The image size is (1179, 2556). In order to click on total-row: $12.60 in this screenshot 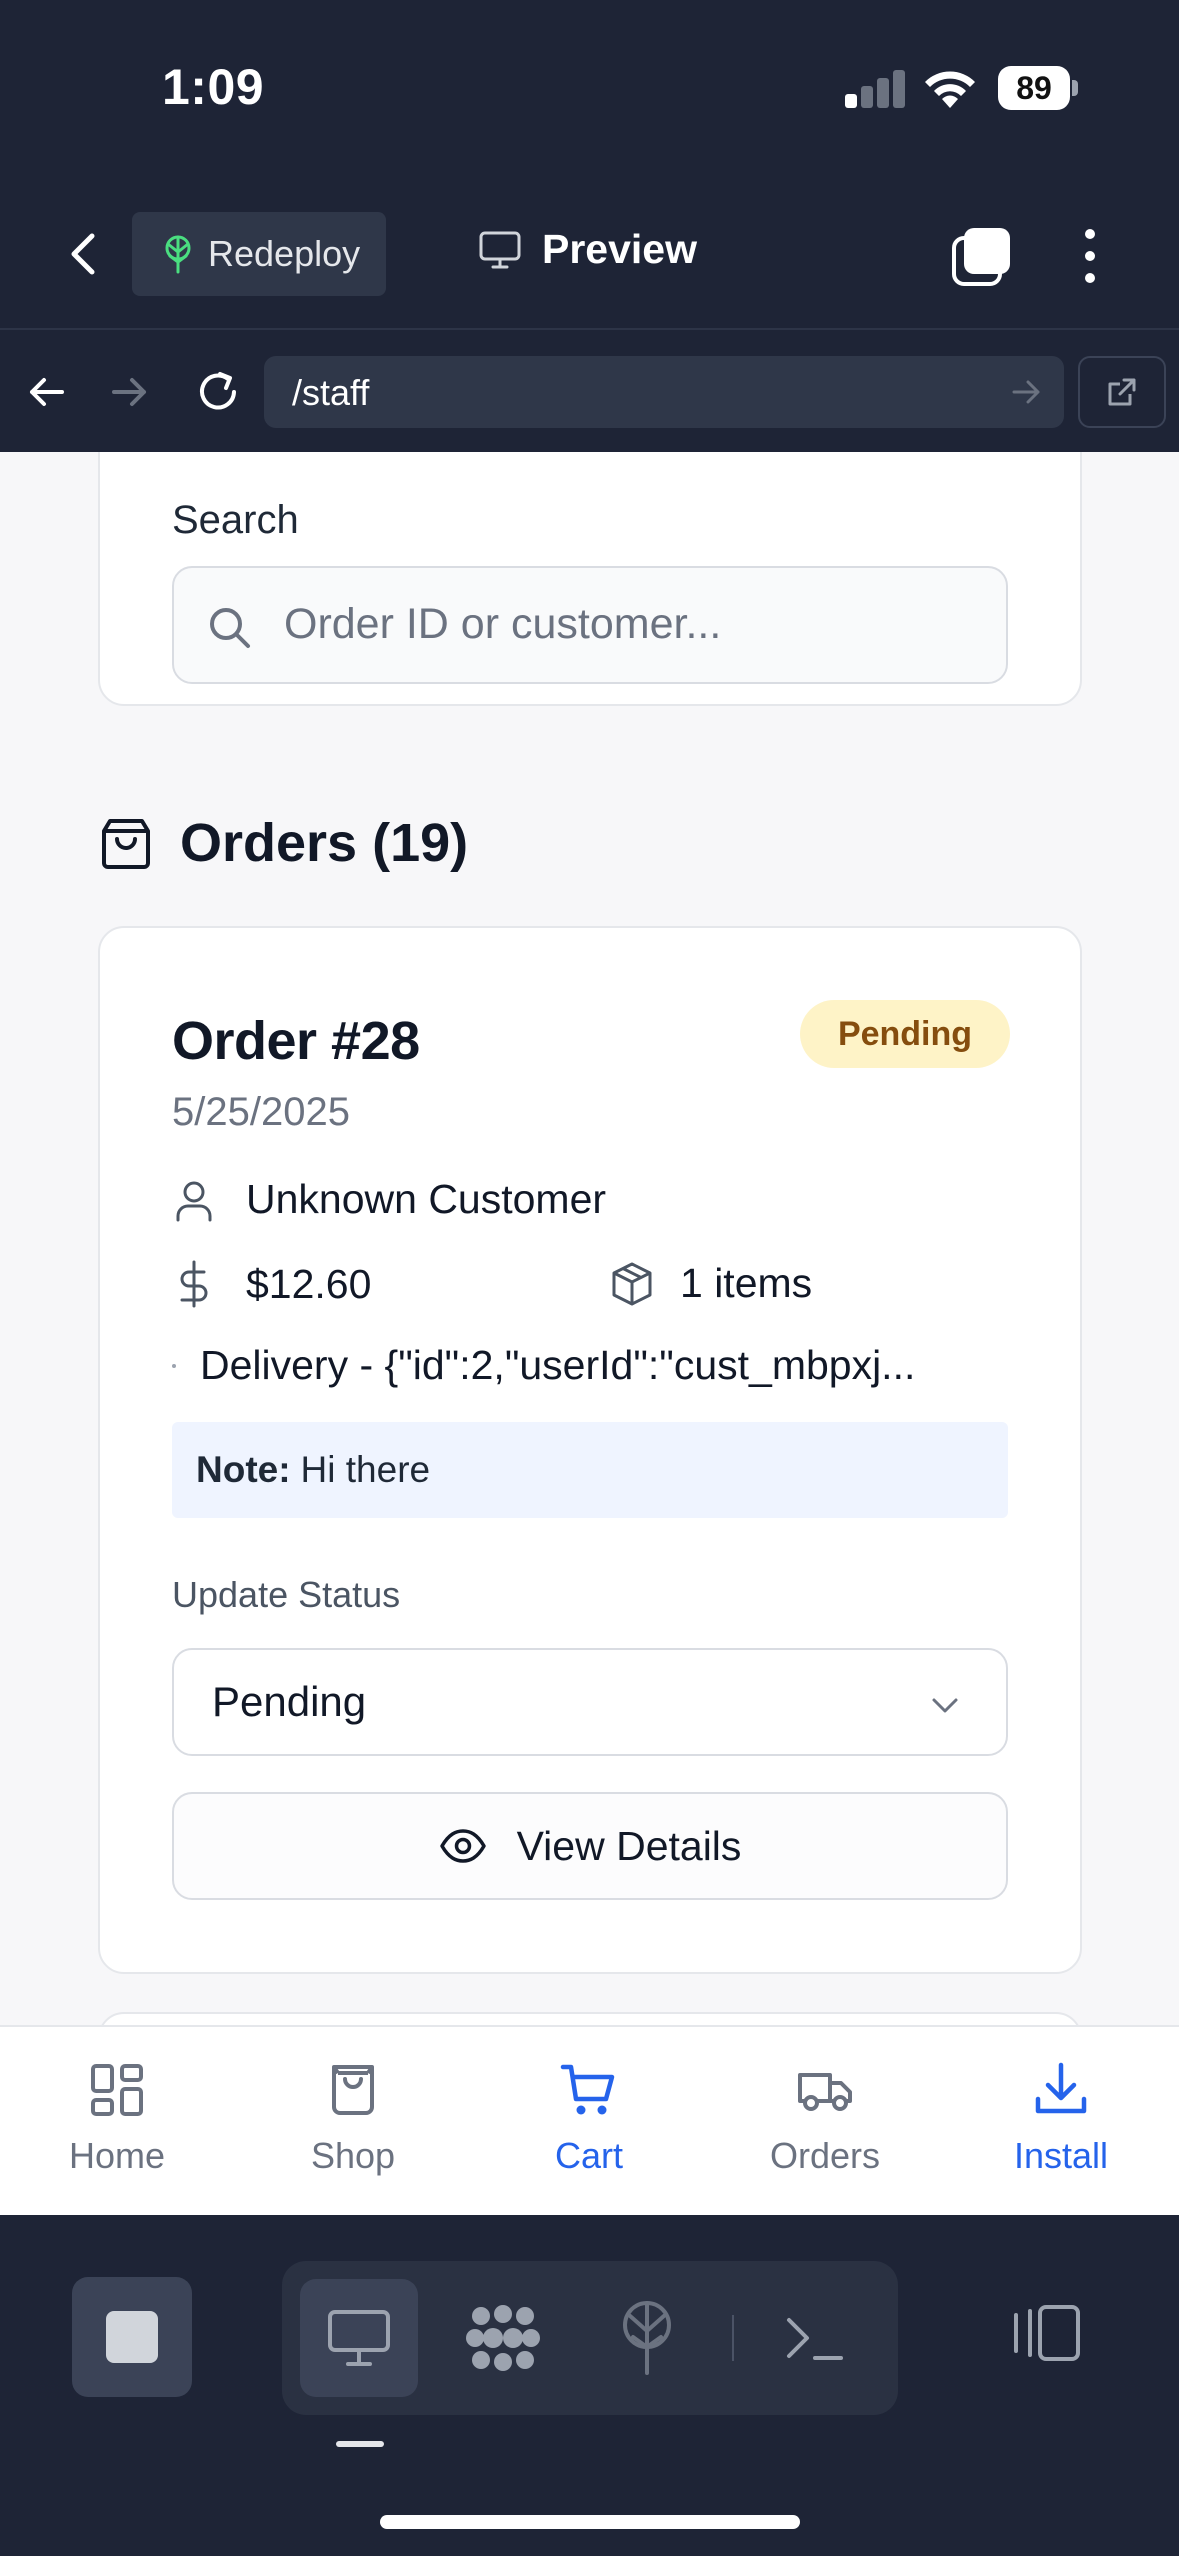, I will do `click(271, 1284)`.